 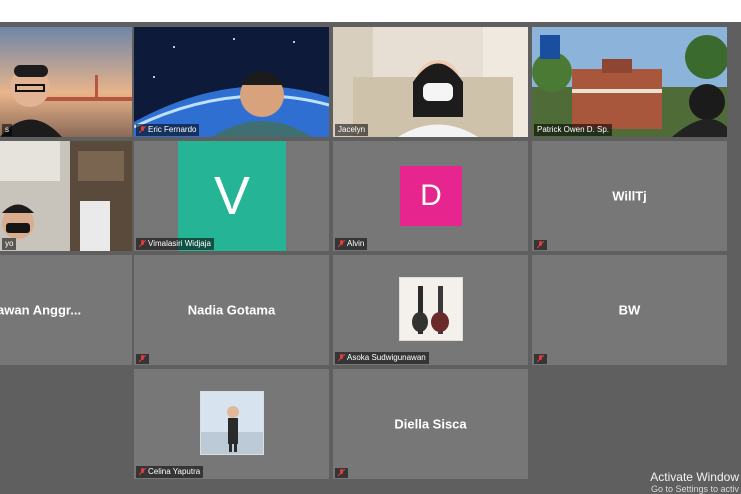 I want to click on participant-name-center: Nadia Gotama, so click(x=231, y=310).